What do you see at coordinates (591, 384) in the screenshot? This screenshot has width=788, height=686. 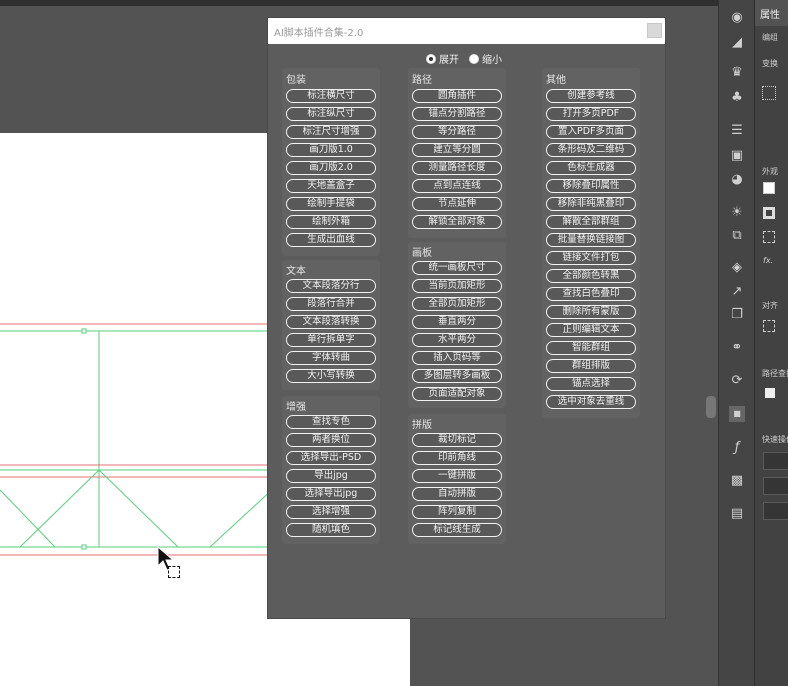 I see `other-button-17: 锚点选择` at bounding box center [591, 384].